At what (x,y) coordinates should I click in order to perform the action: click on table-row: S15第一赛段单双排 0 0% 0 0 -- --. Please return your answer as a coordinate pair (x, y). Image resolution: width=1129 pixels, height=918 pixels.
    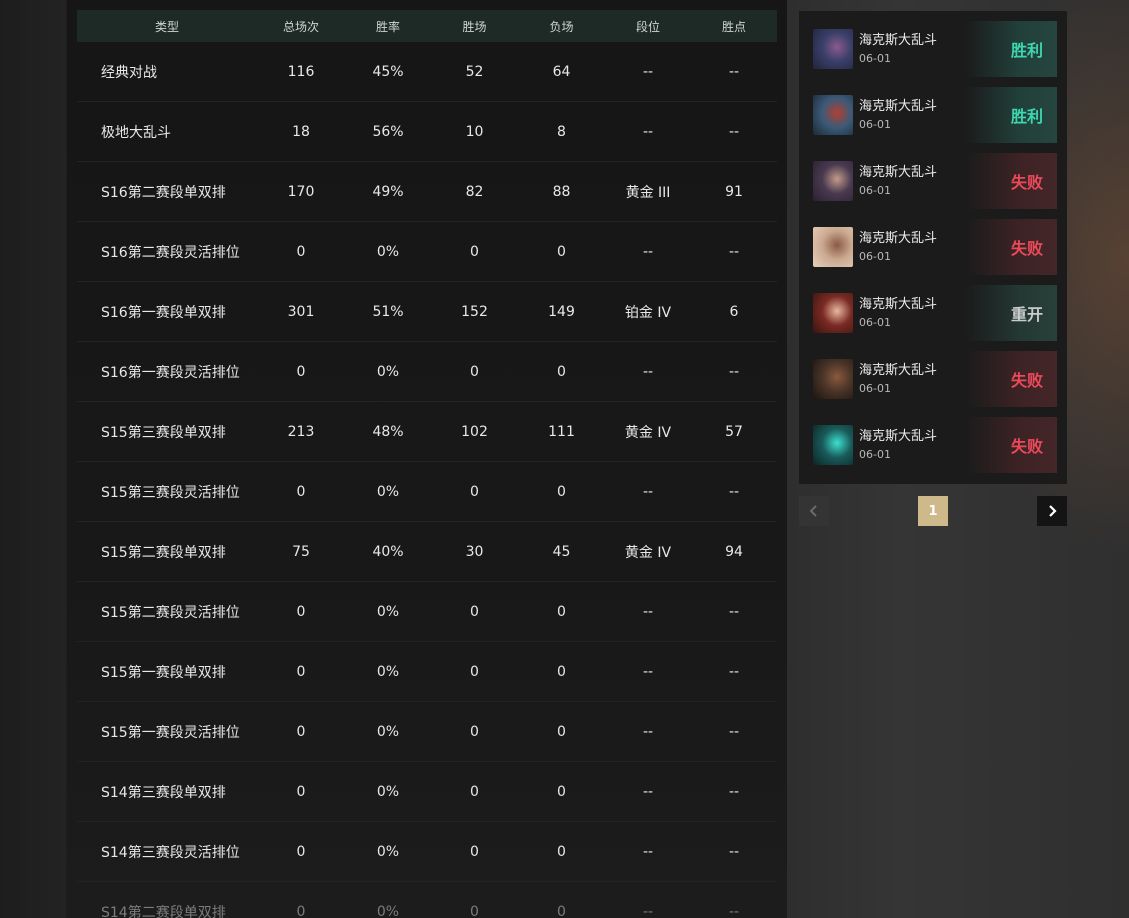
    Looking at the image, I should click on (427, 672).